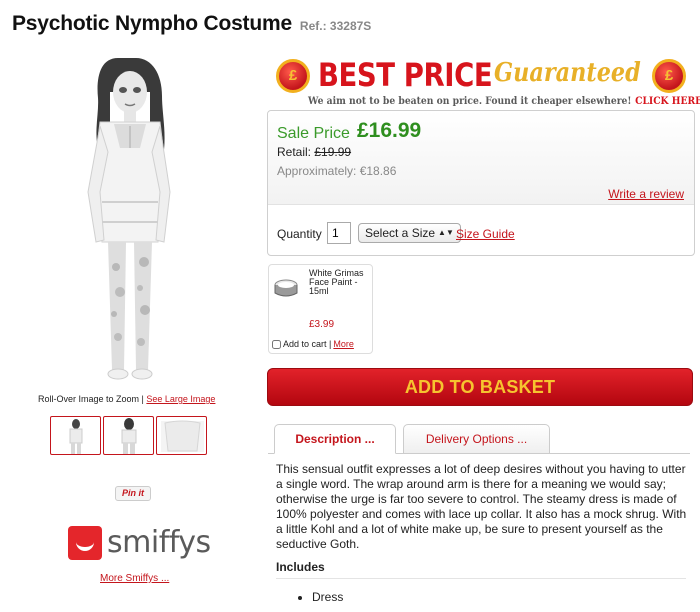 This screenshot has height=612, width=700. I want to click on thumbnail-back, so click(128, 435).